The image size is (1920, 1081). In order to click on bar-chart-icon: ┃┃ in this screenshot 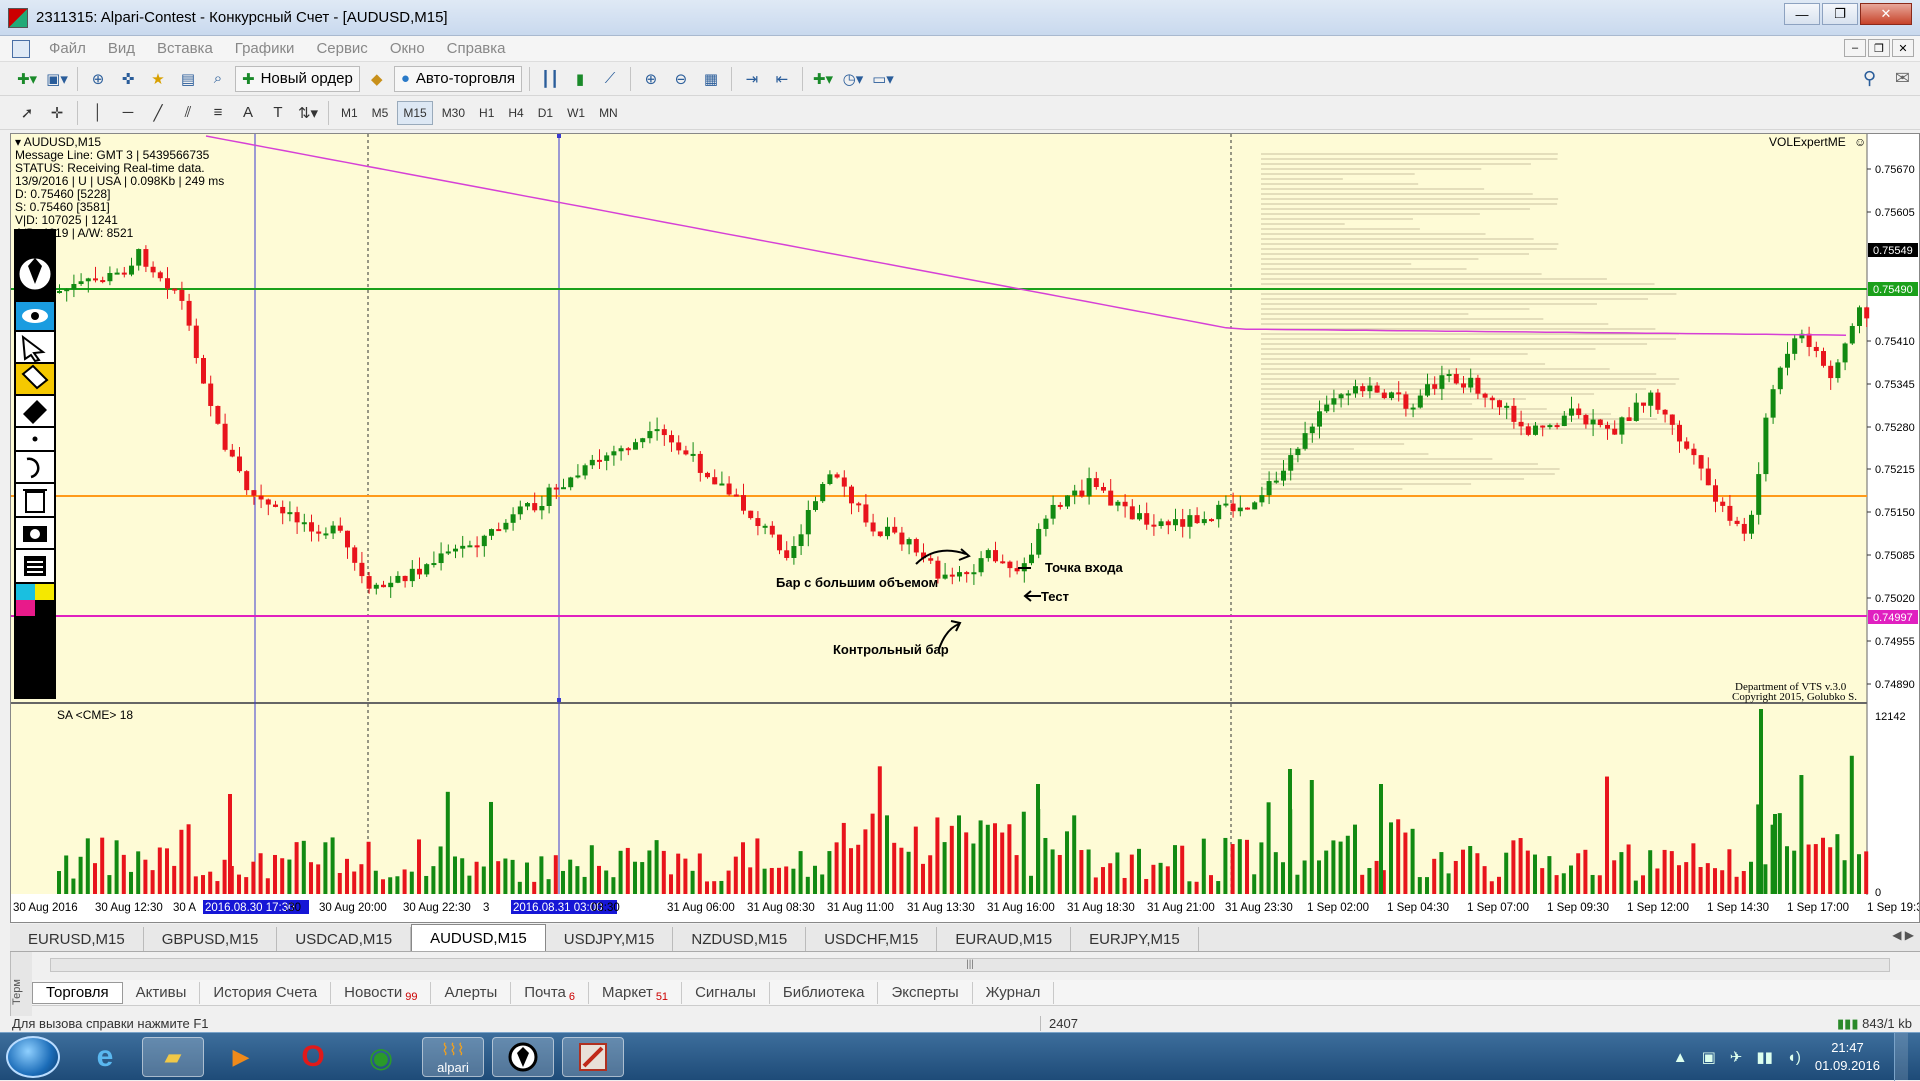, I will do `click(550, 79)`.